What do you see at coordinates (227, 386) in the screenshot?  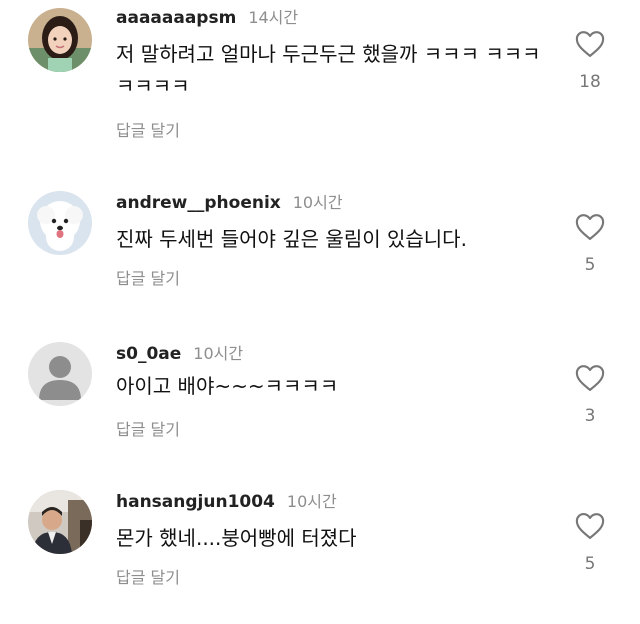 I see `comment-text: 아이고 배야~~~ㅋㅋㅋㅋ` at bounding box center [227, 386].